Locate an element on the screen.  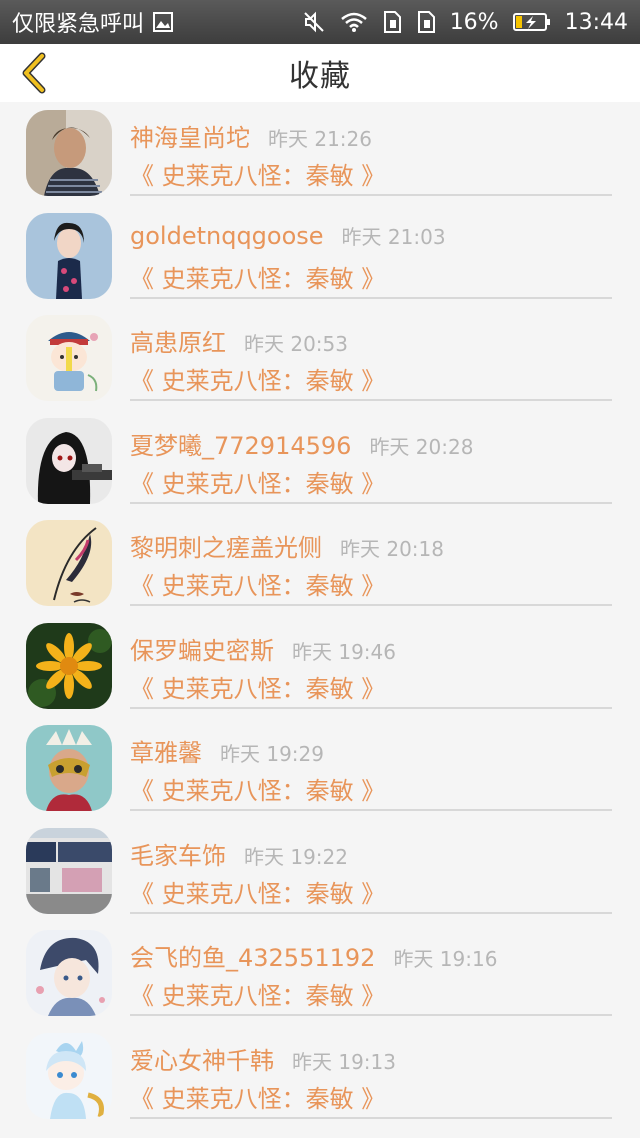
sim1-icon is located at coordinates (392, 22).